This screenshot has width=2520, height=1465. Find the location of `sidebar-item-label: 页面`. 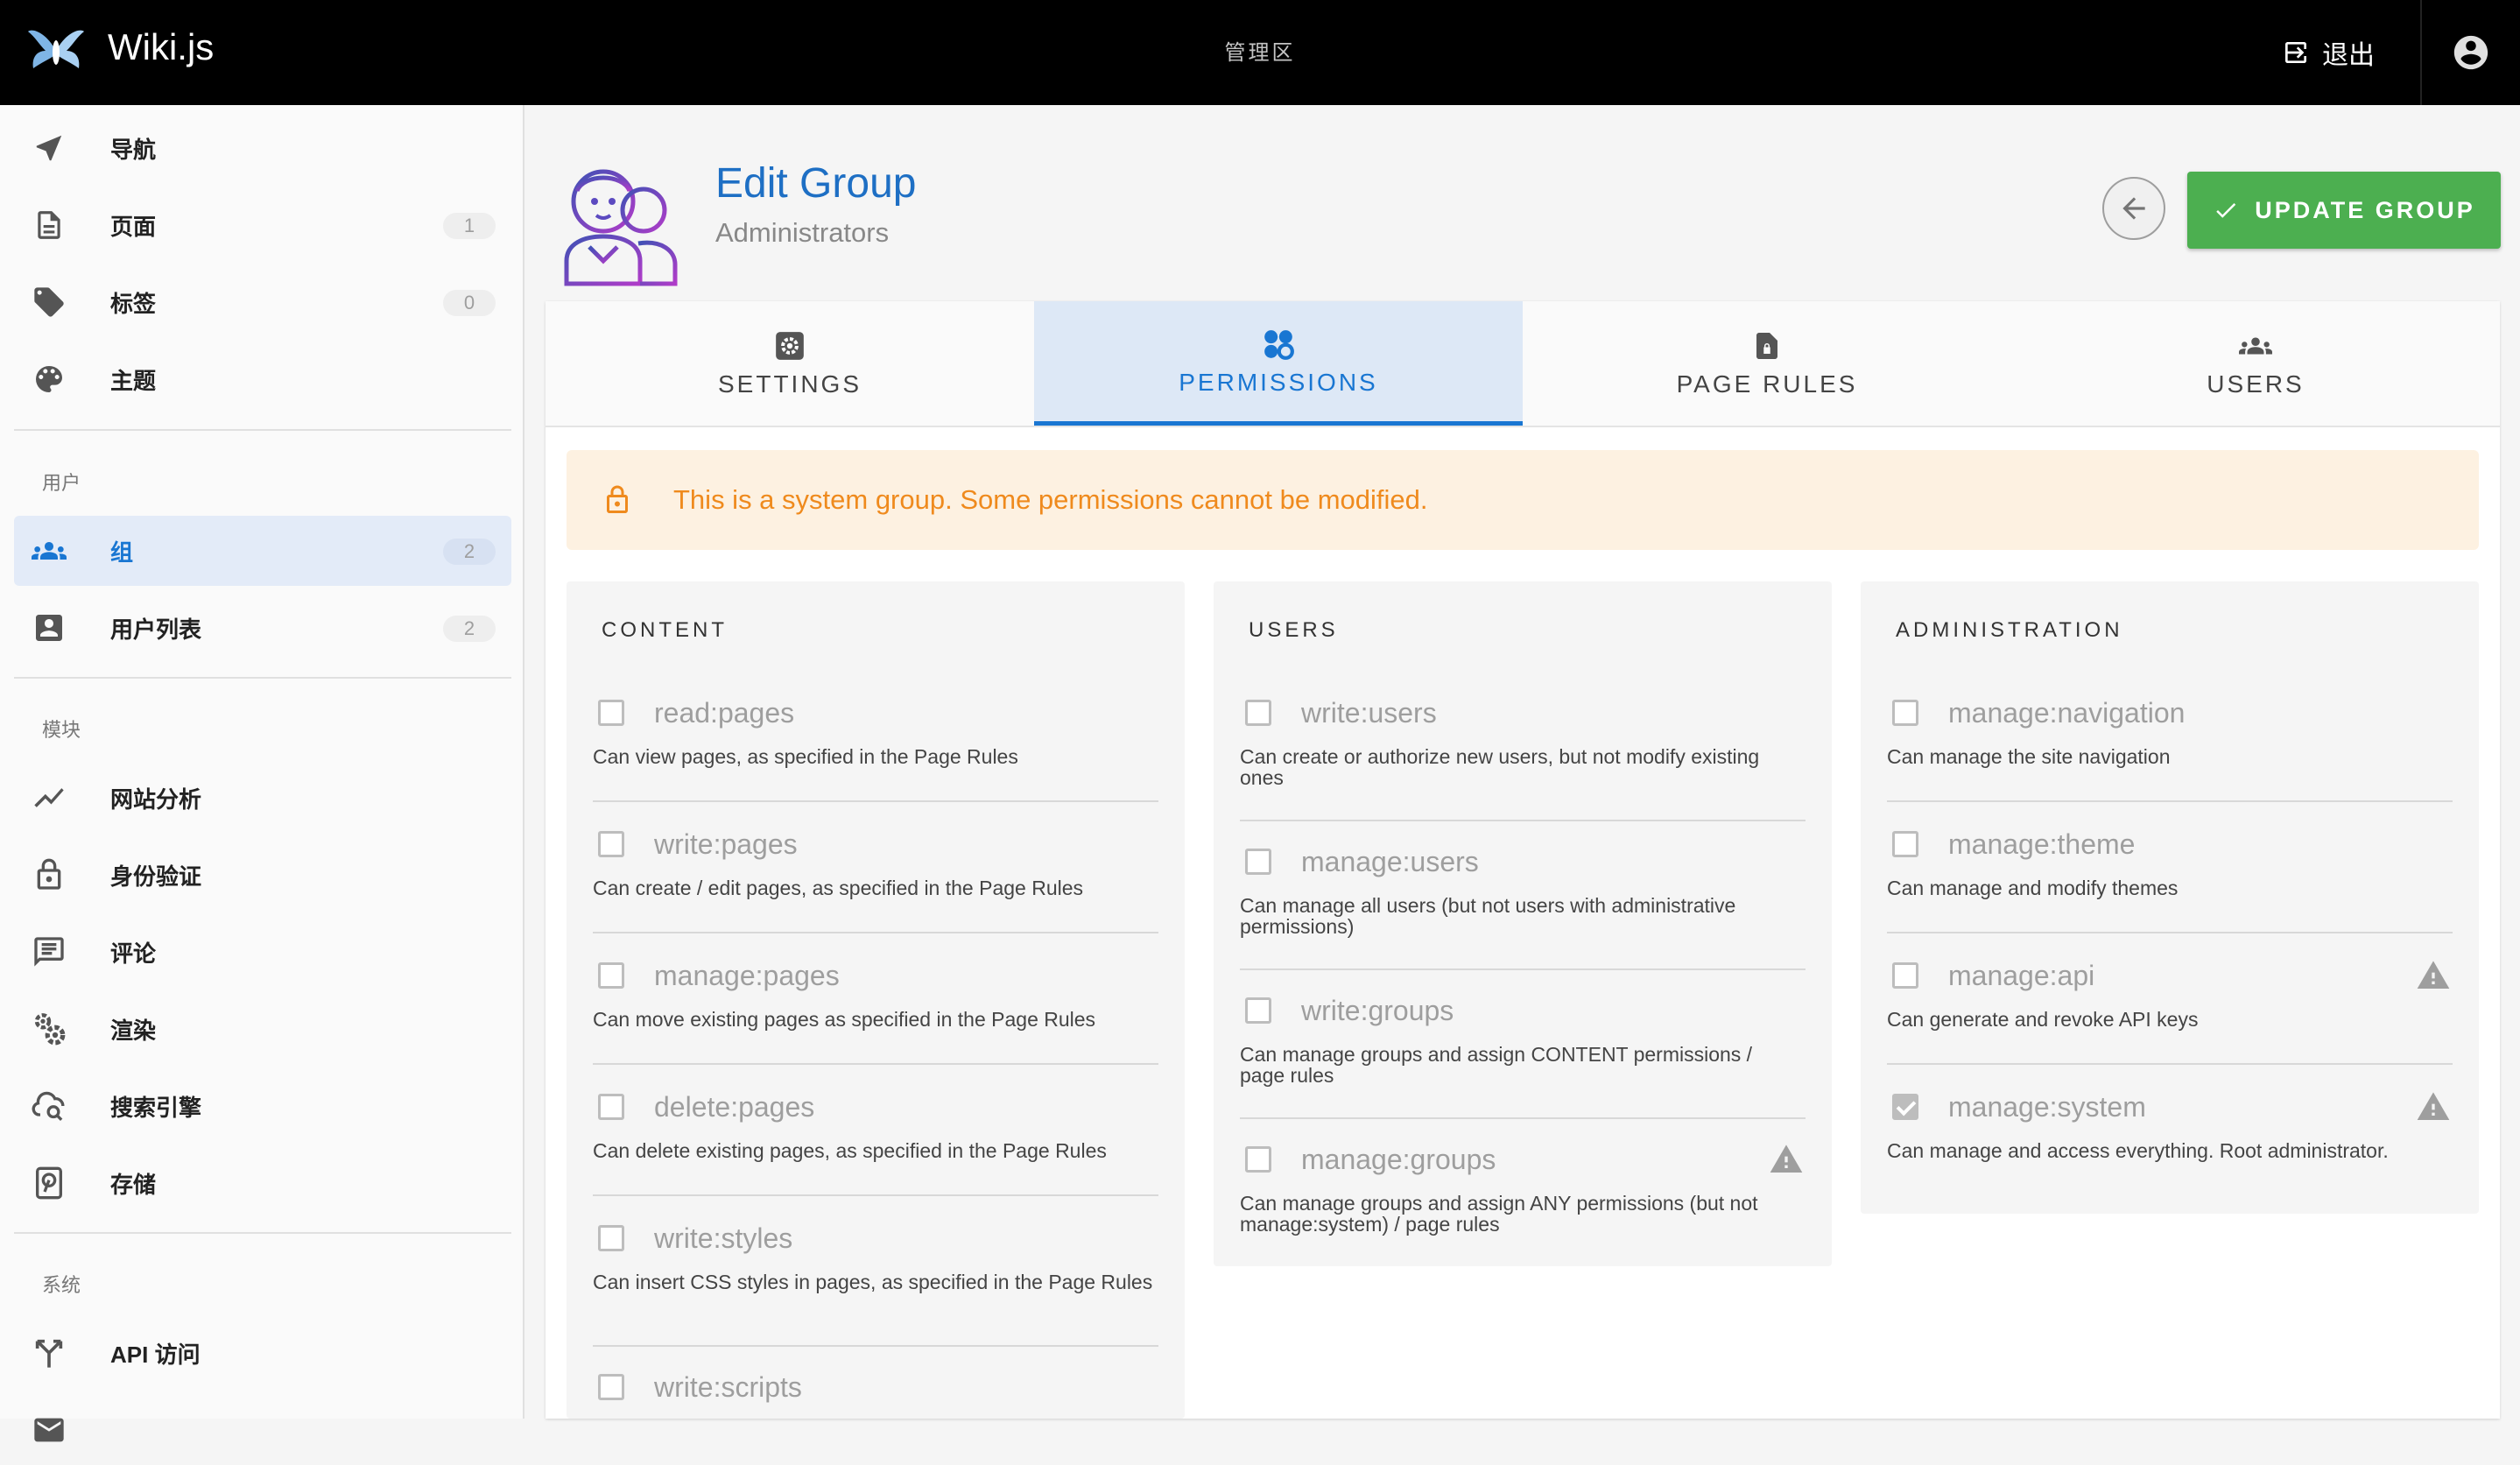

sidebar-item-label: 页面 is located at coordinates (133, 227).